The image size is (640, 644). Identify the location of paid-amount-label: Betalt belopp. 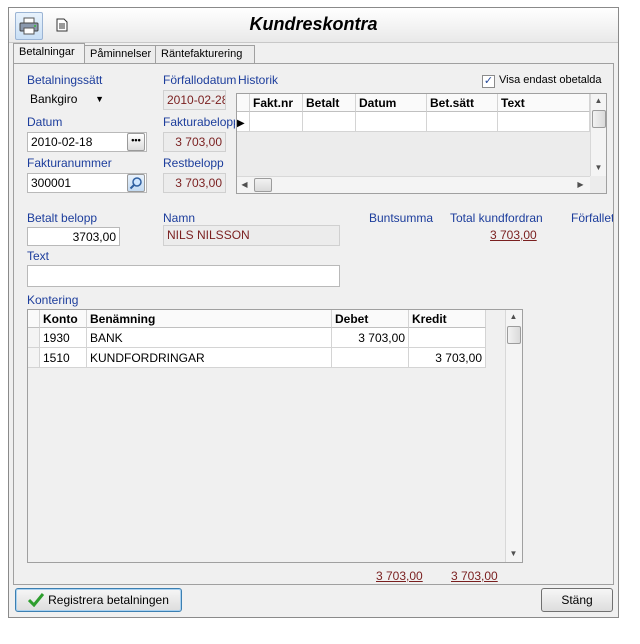
(62, 218).